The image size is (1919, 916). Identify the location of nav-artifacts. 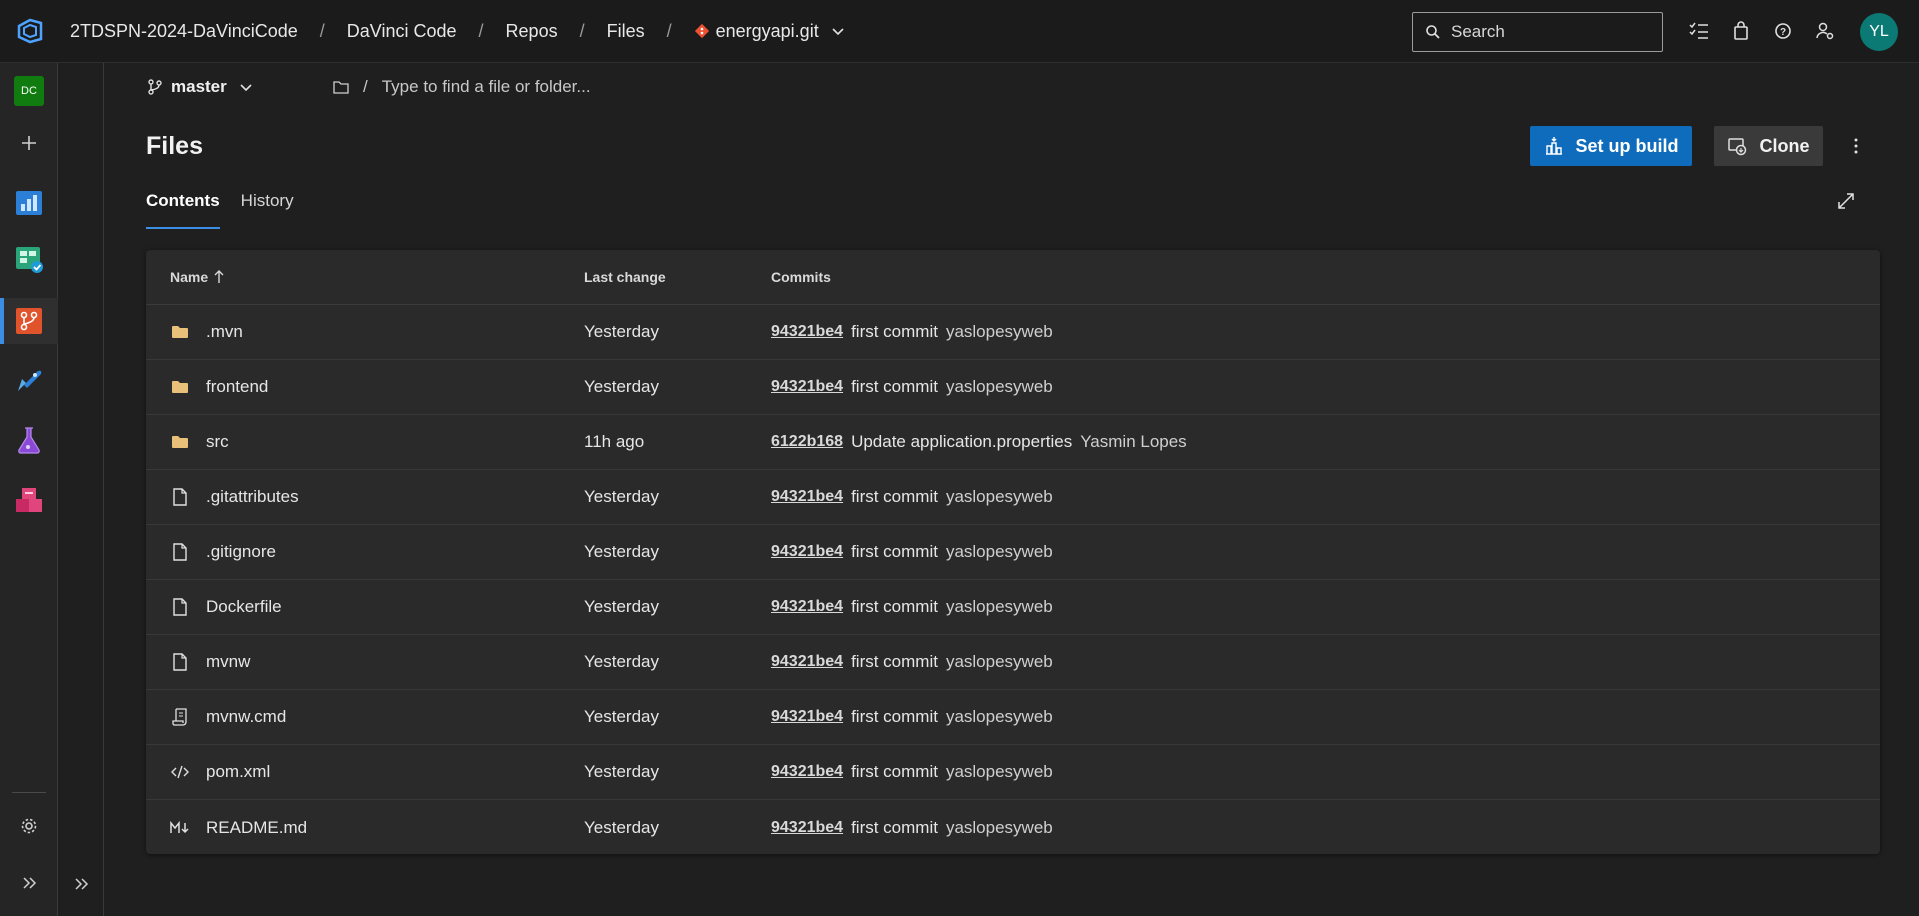
(29, 500).